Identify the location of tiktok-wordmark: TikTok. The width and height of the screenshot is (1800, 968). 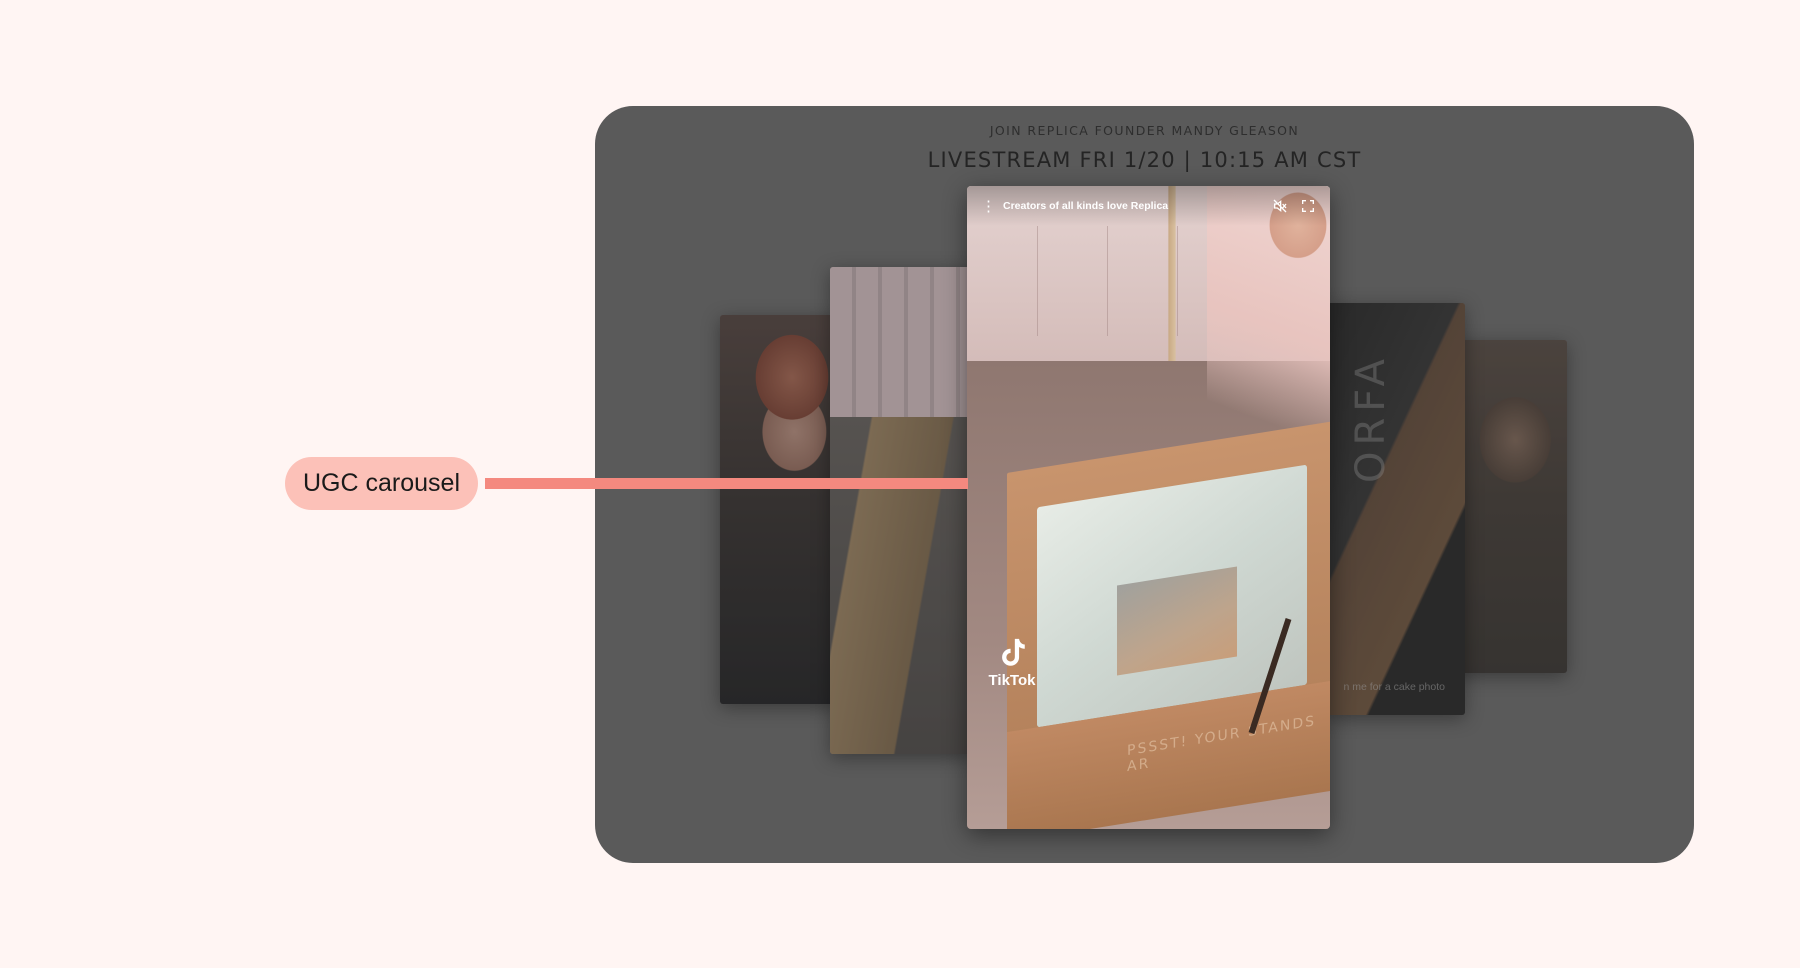
(1012, 680).